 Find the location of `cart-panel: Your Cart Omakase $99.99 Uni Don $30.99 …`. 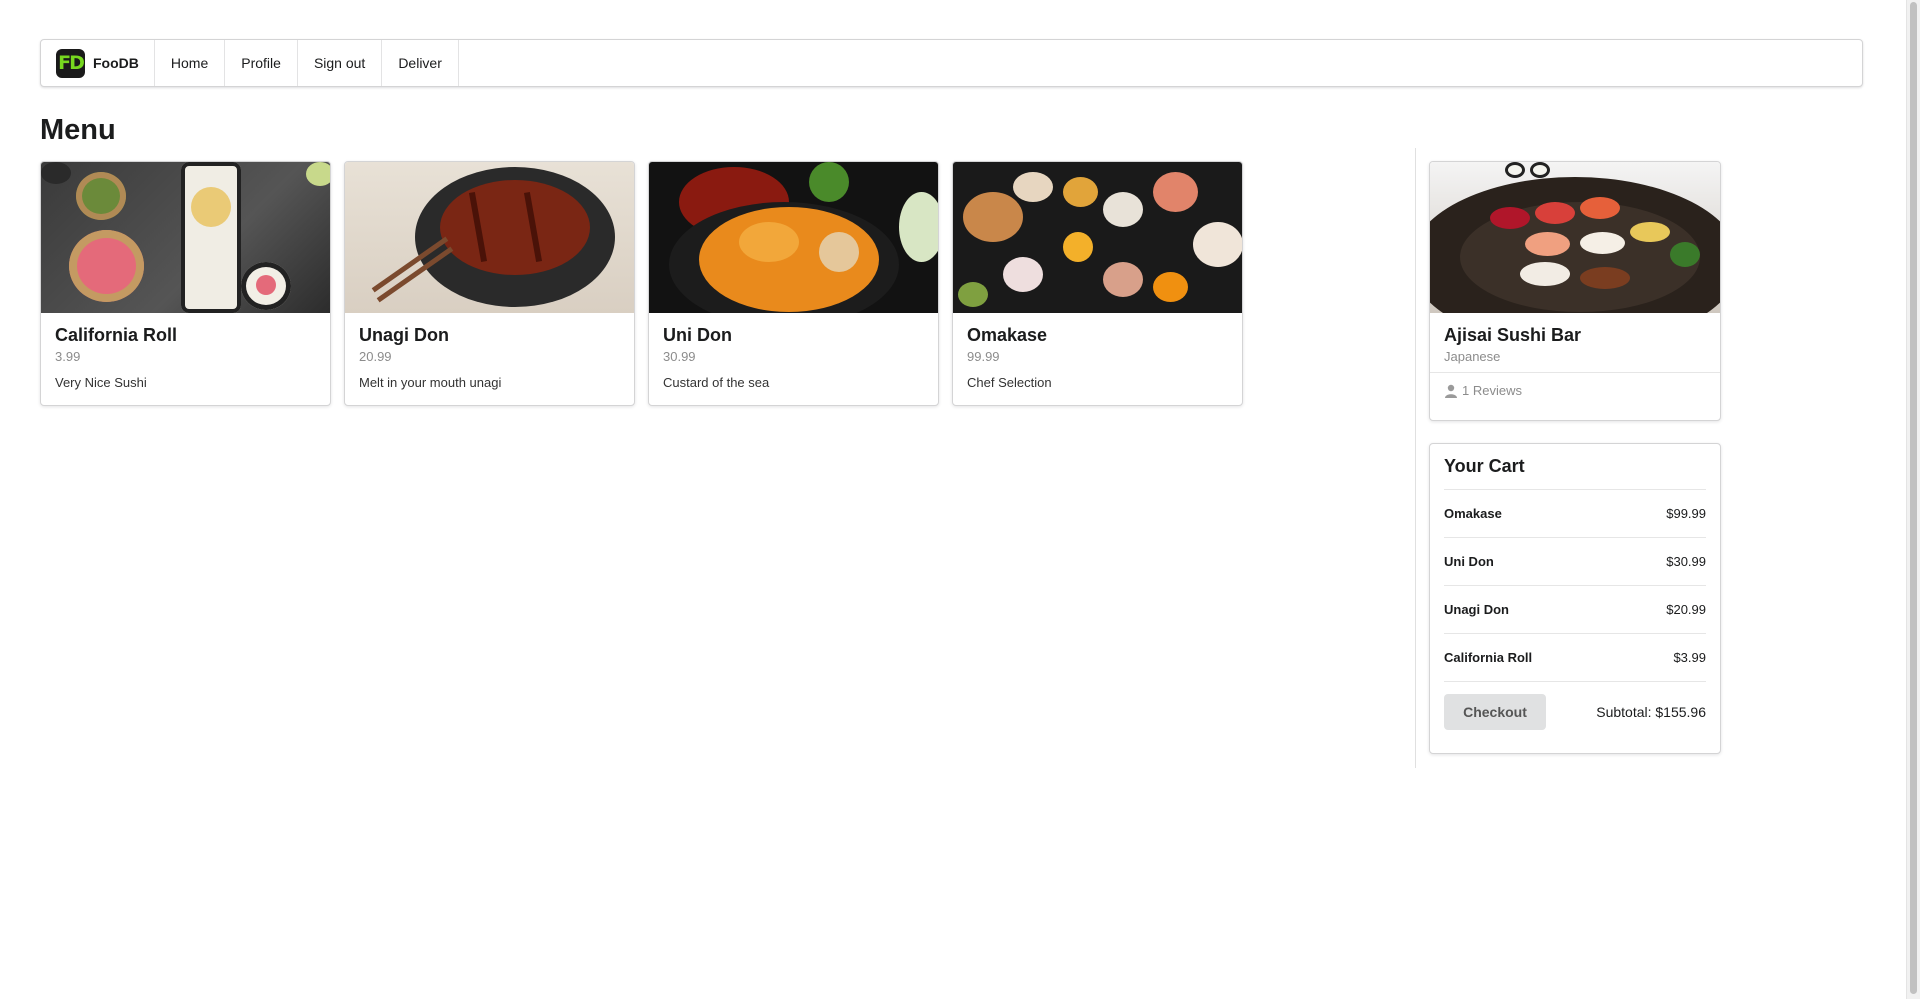

cart-panel: Your Cart Omakase $99.99 Uni Don $30.99 … is located at coordinates (1575, 598).